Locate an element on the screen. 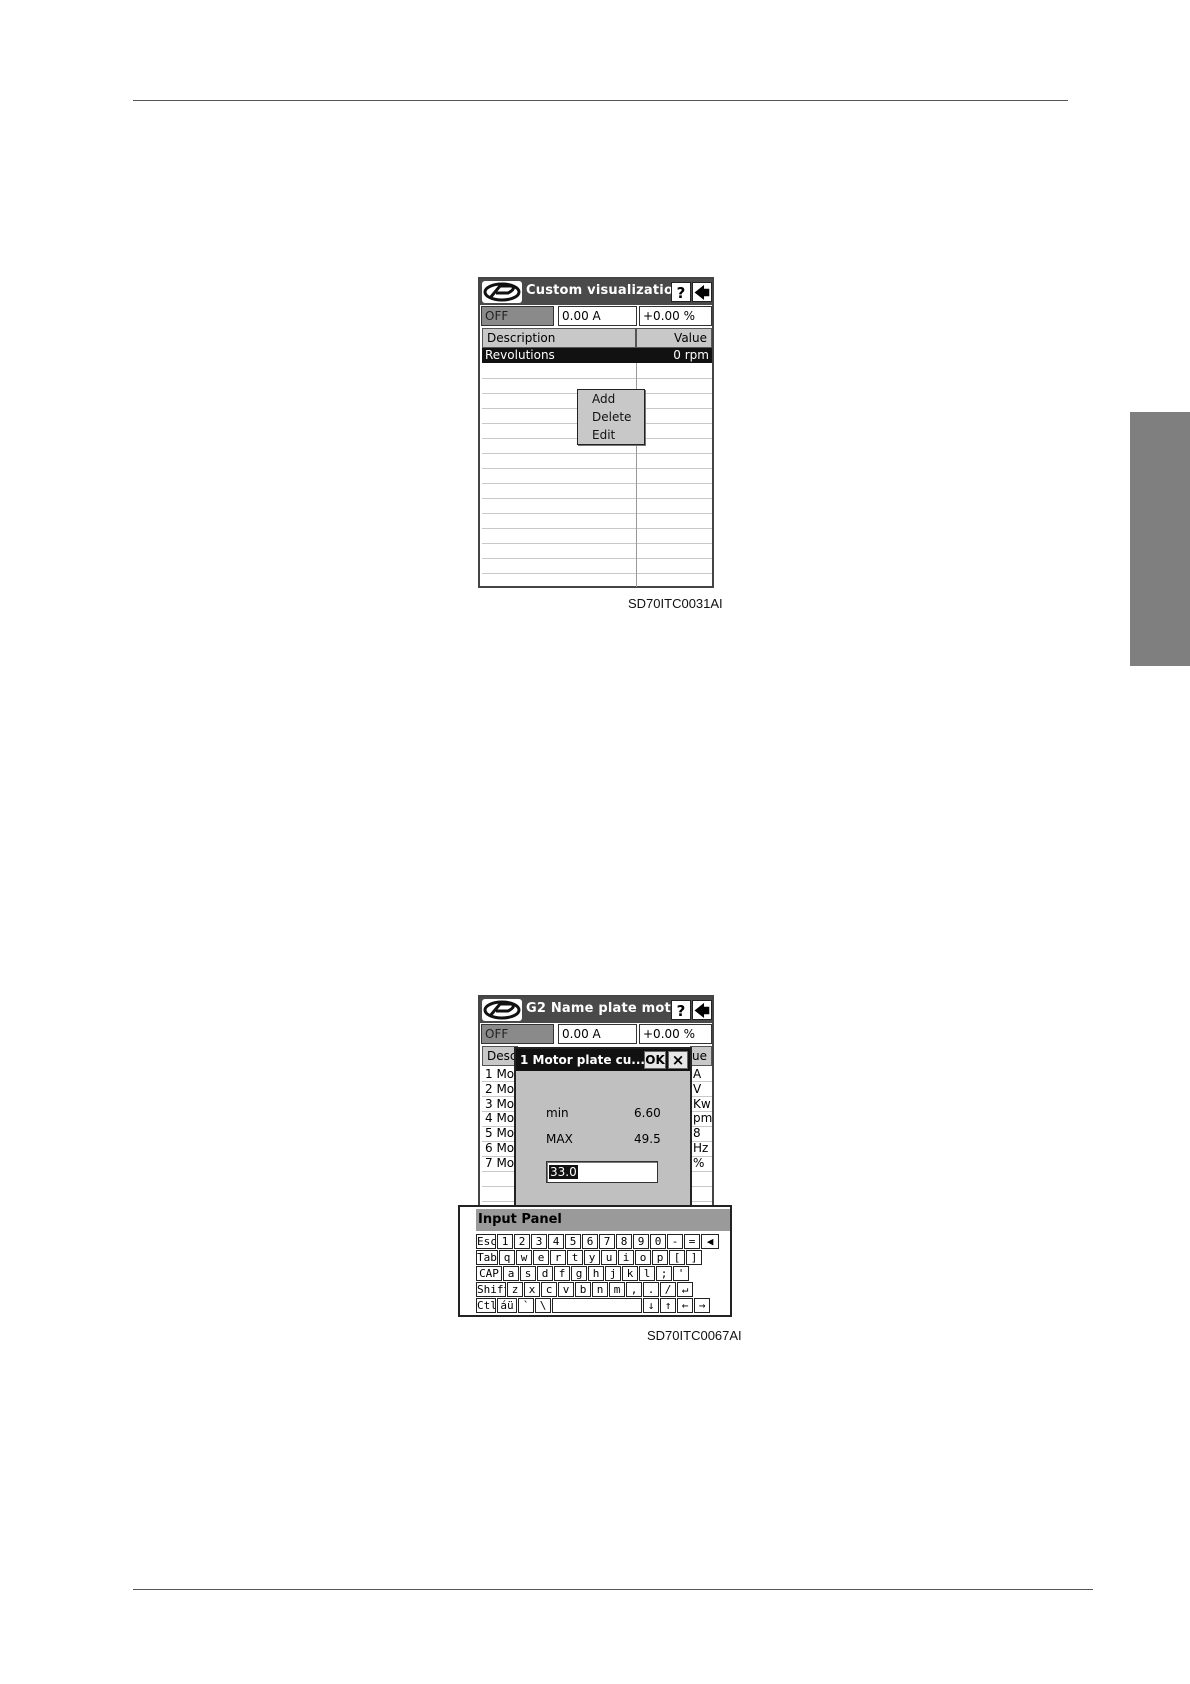  row-unit: Hz is located at coordinates (701, 1148).